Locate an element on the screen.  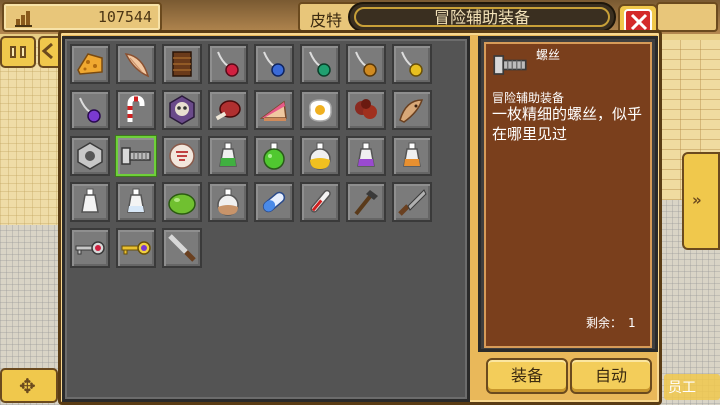
window-title-bar: 冒险辅助装备 is located at coordinates (482, 17).